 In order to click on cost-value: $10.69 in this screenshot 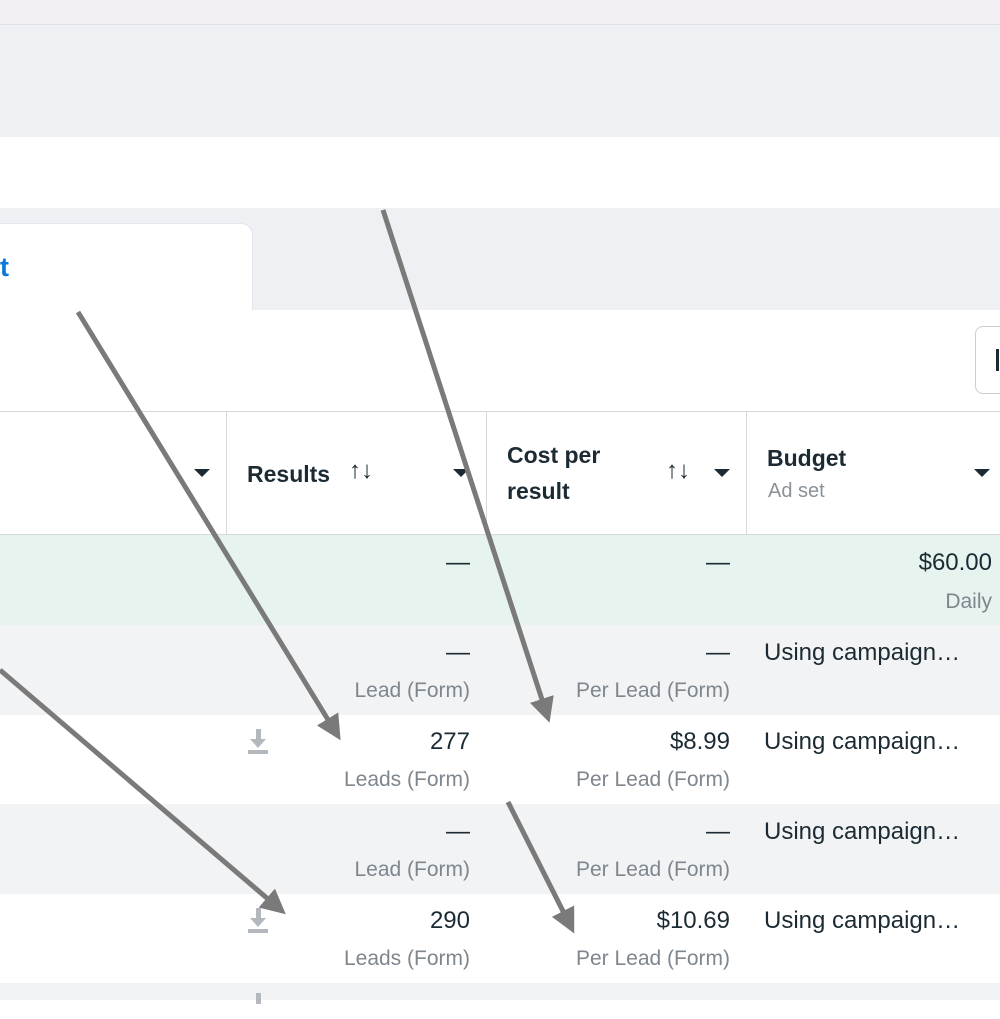, I will do `click(693, 920)`.